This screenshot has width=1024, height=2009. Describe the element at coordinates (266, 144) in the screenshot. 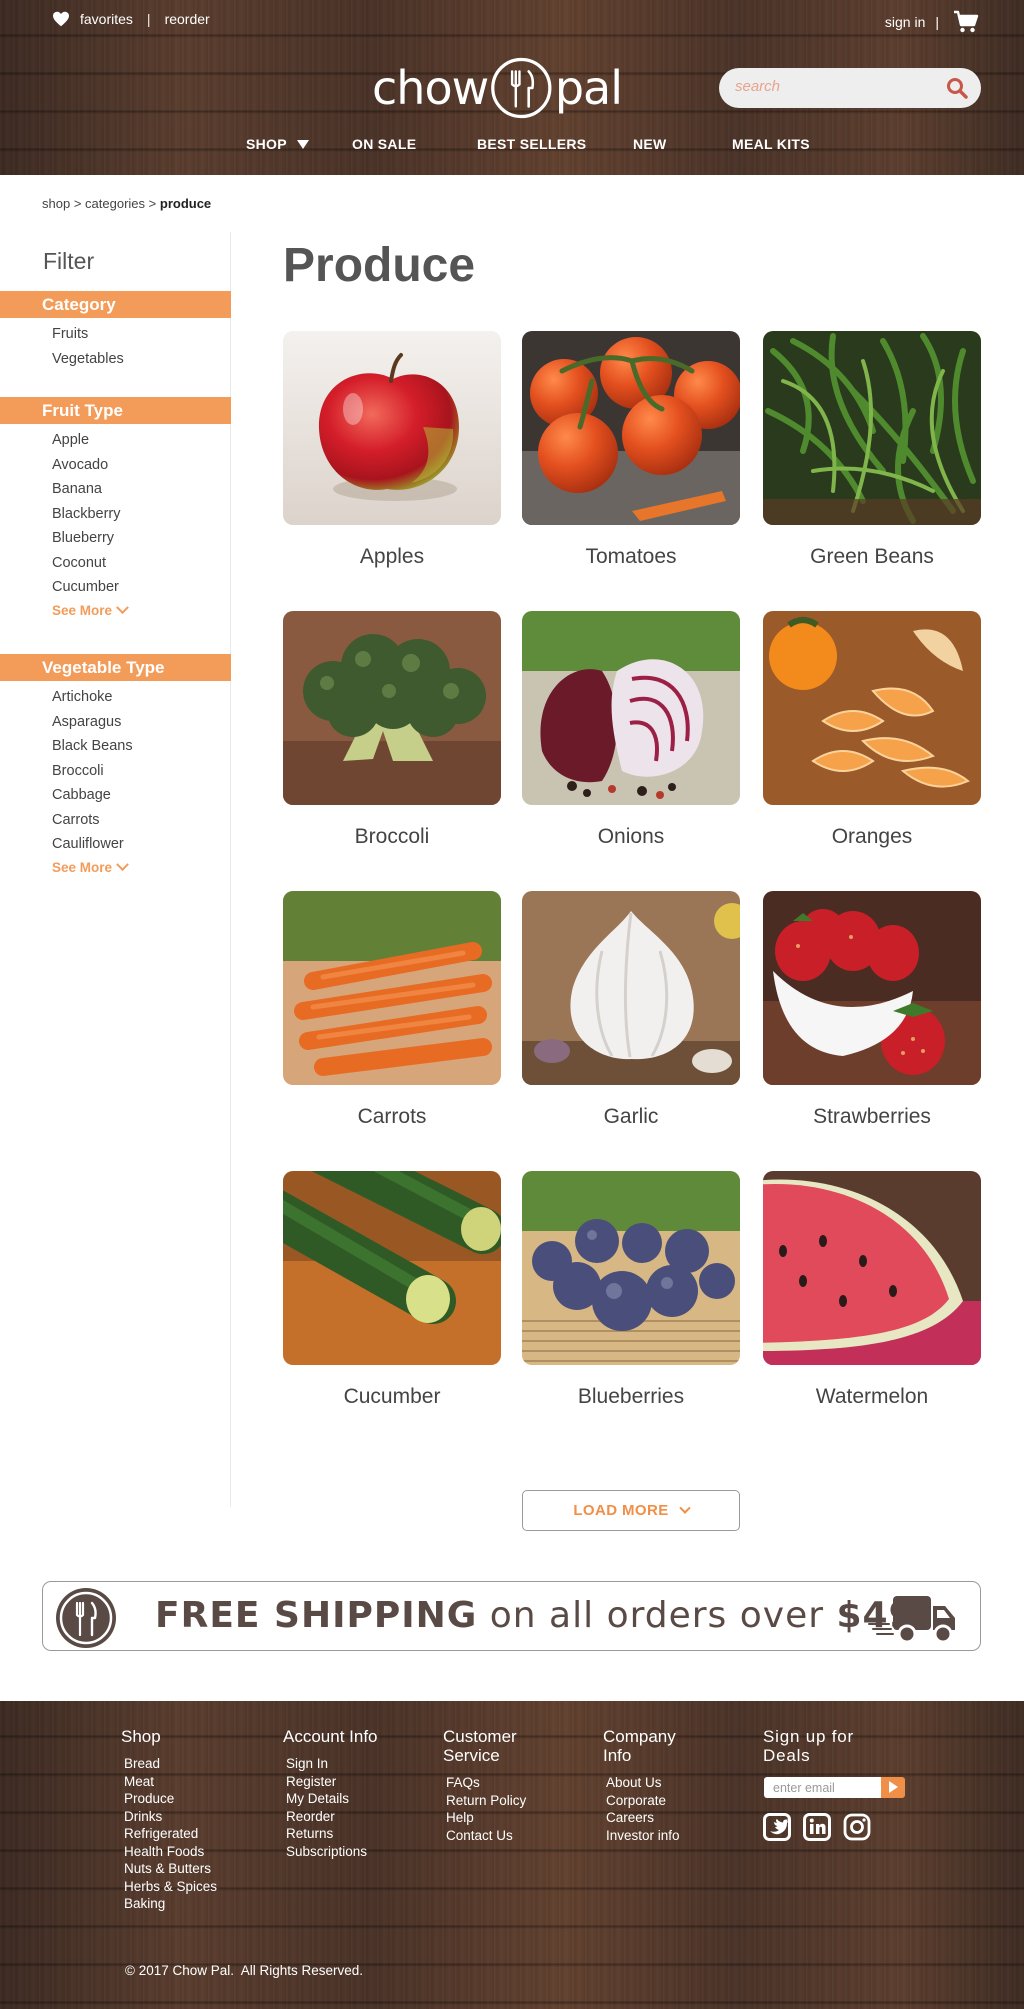

I see `nav-shop-label: SHOP` at that location.